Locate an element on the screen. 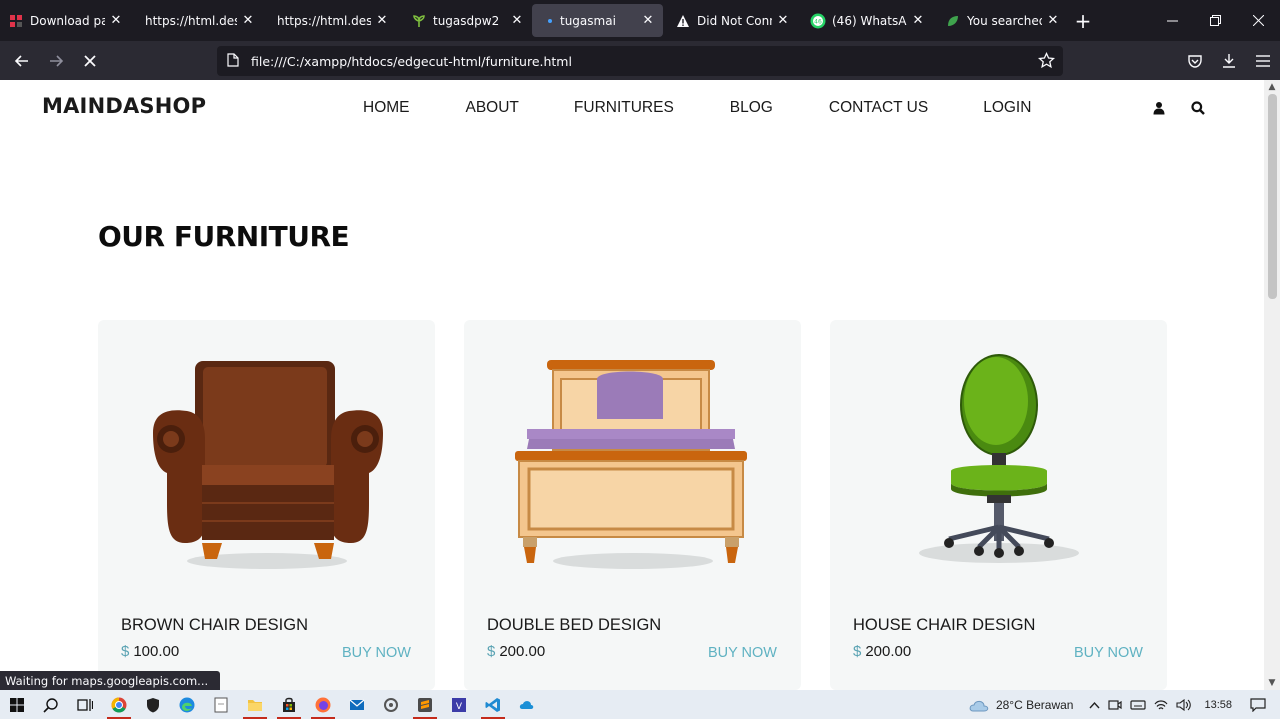  weather-widget: 28°C Berawan is located at coordinates (1021, 704).